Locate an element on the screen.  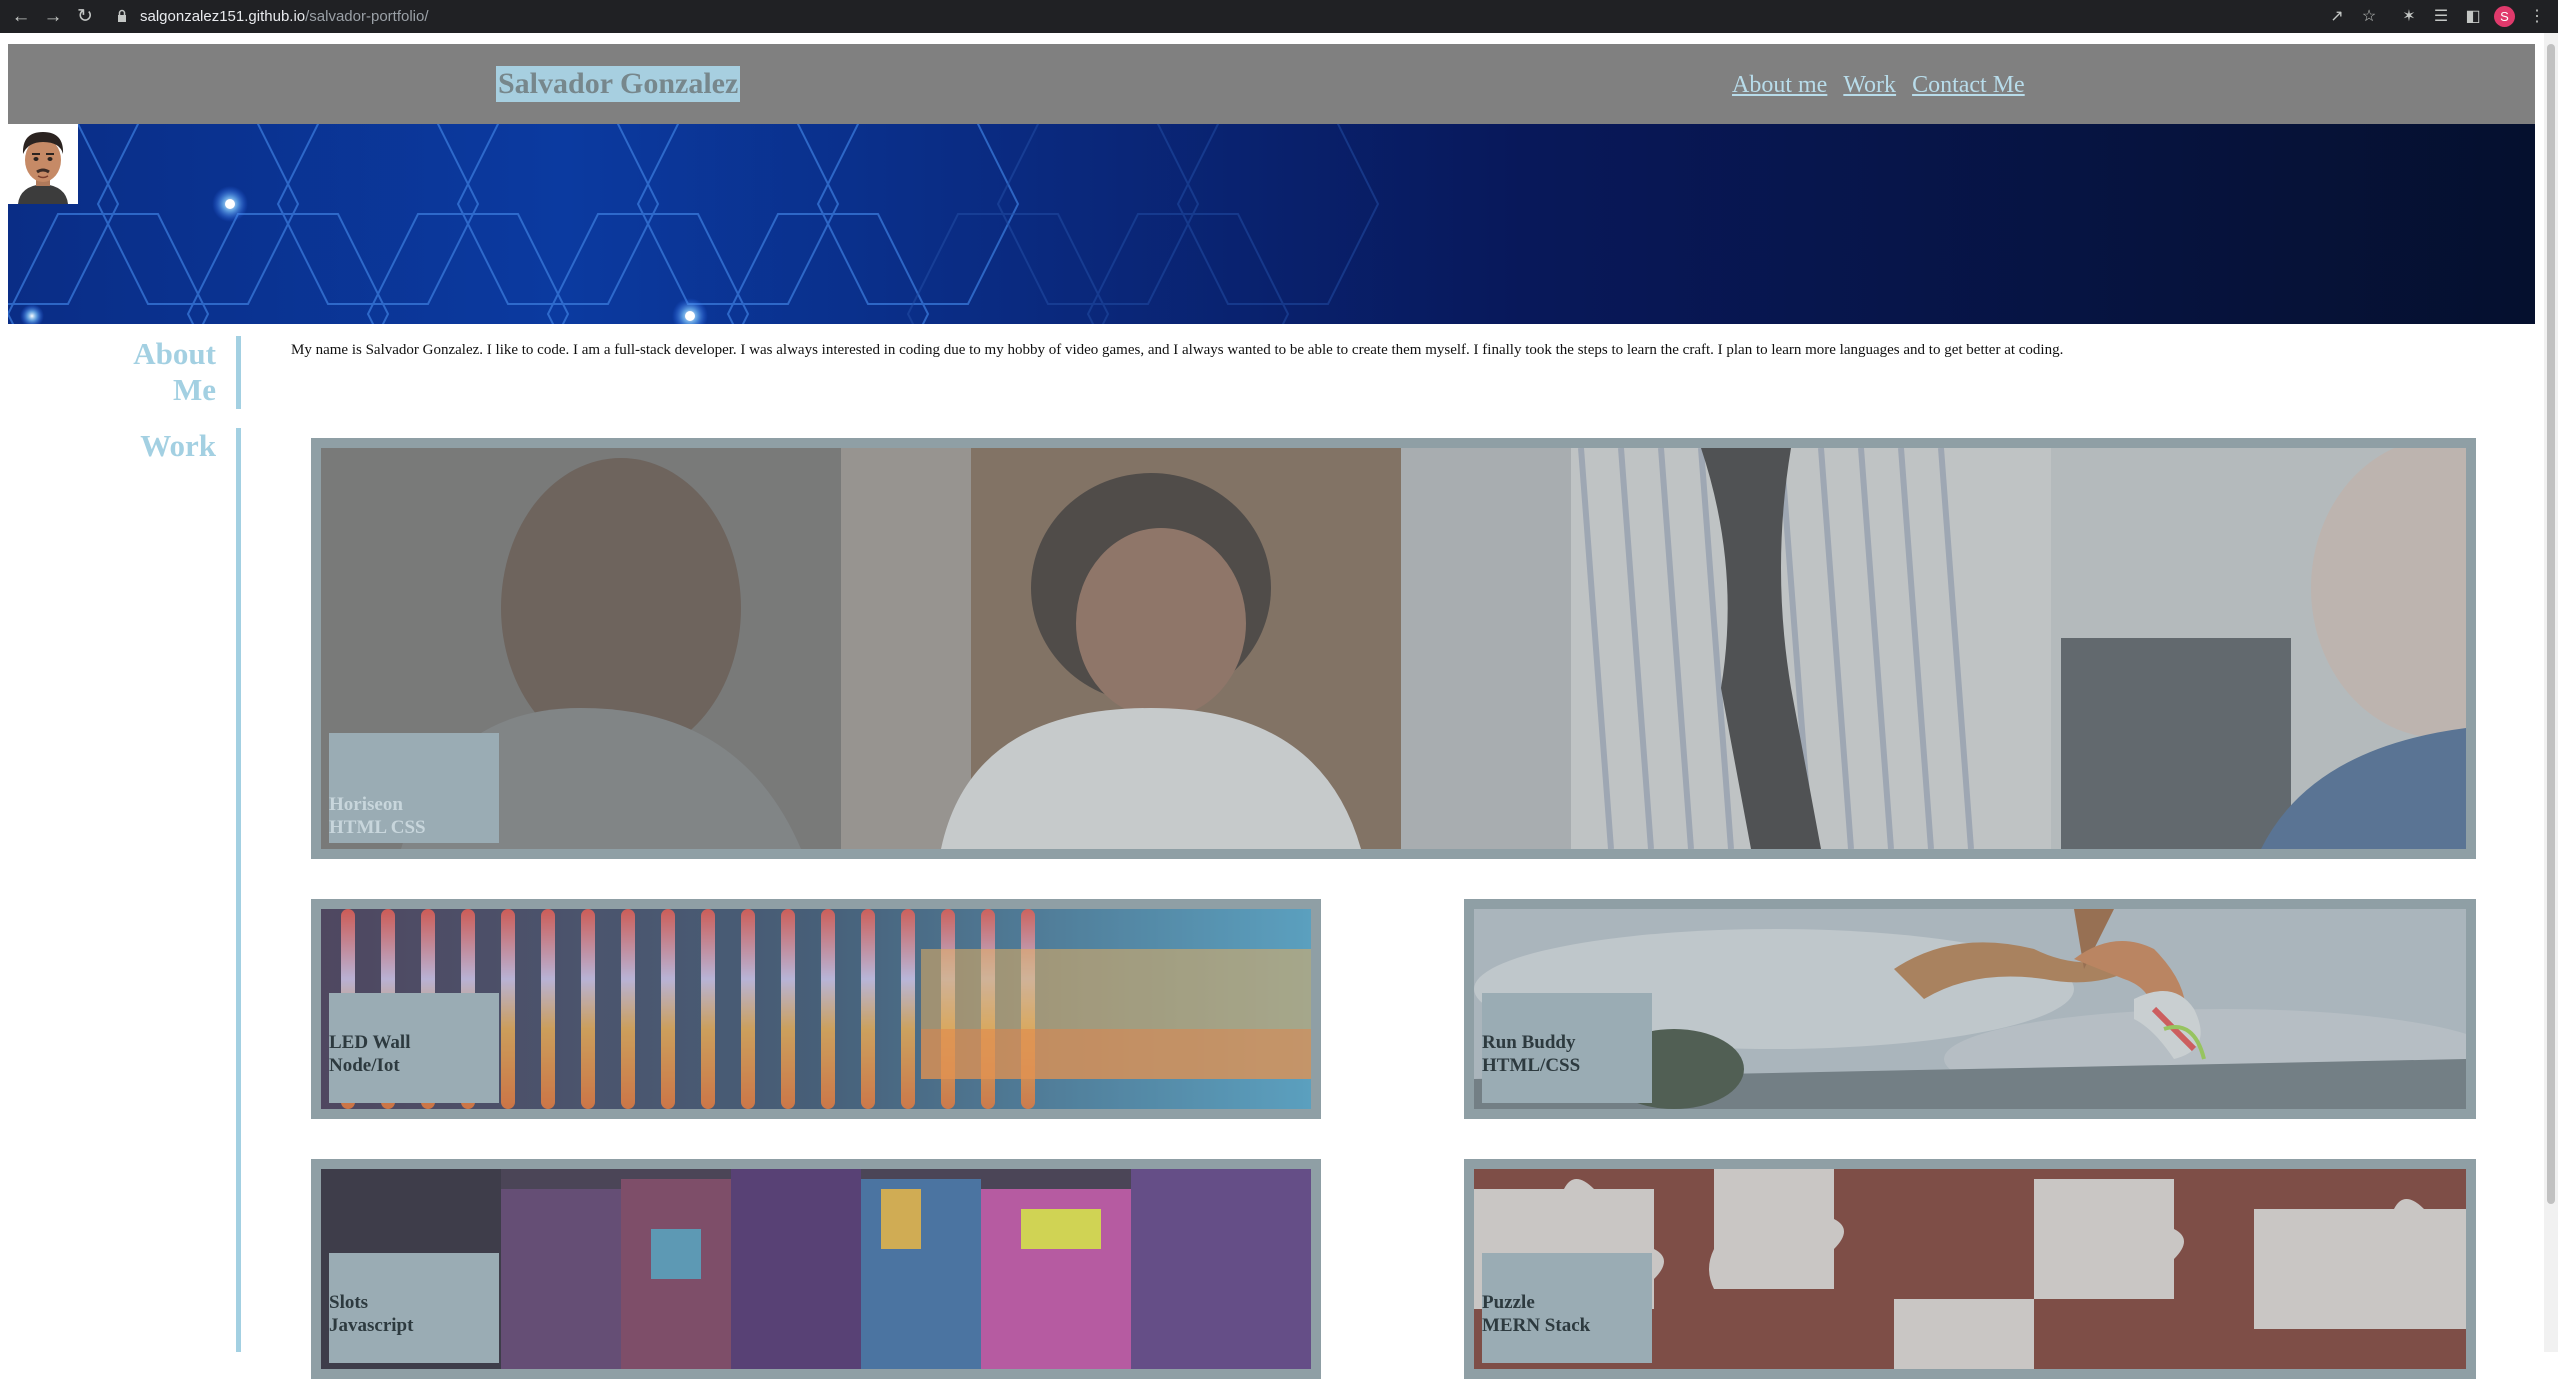
url-host: salgonzalez151.github.io is located at coordinates (223, 16).